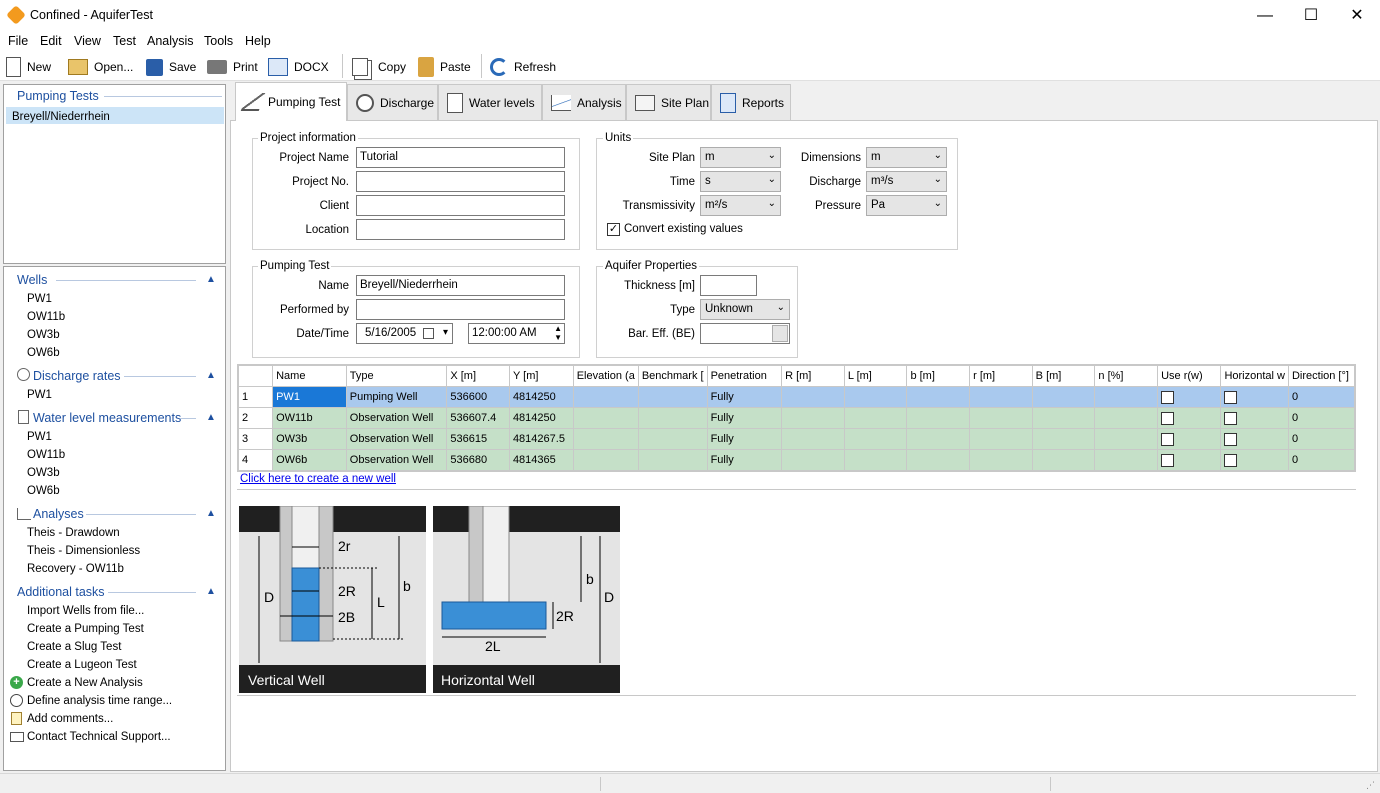 This screenshot has height=793, width=1380. Describe the element at coordinates (490, 102) in the screenshot. I see `tab-water-levels: Water levels` at that location.